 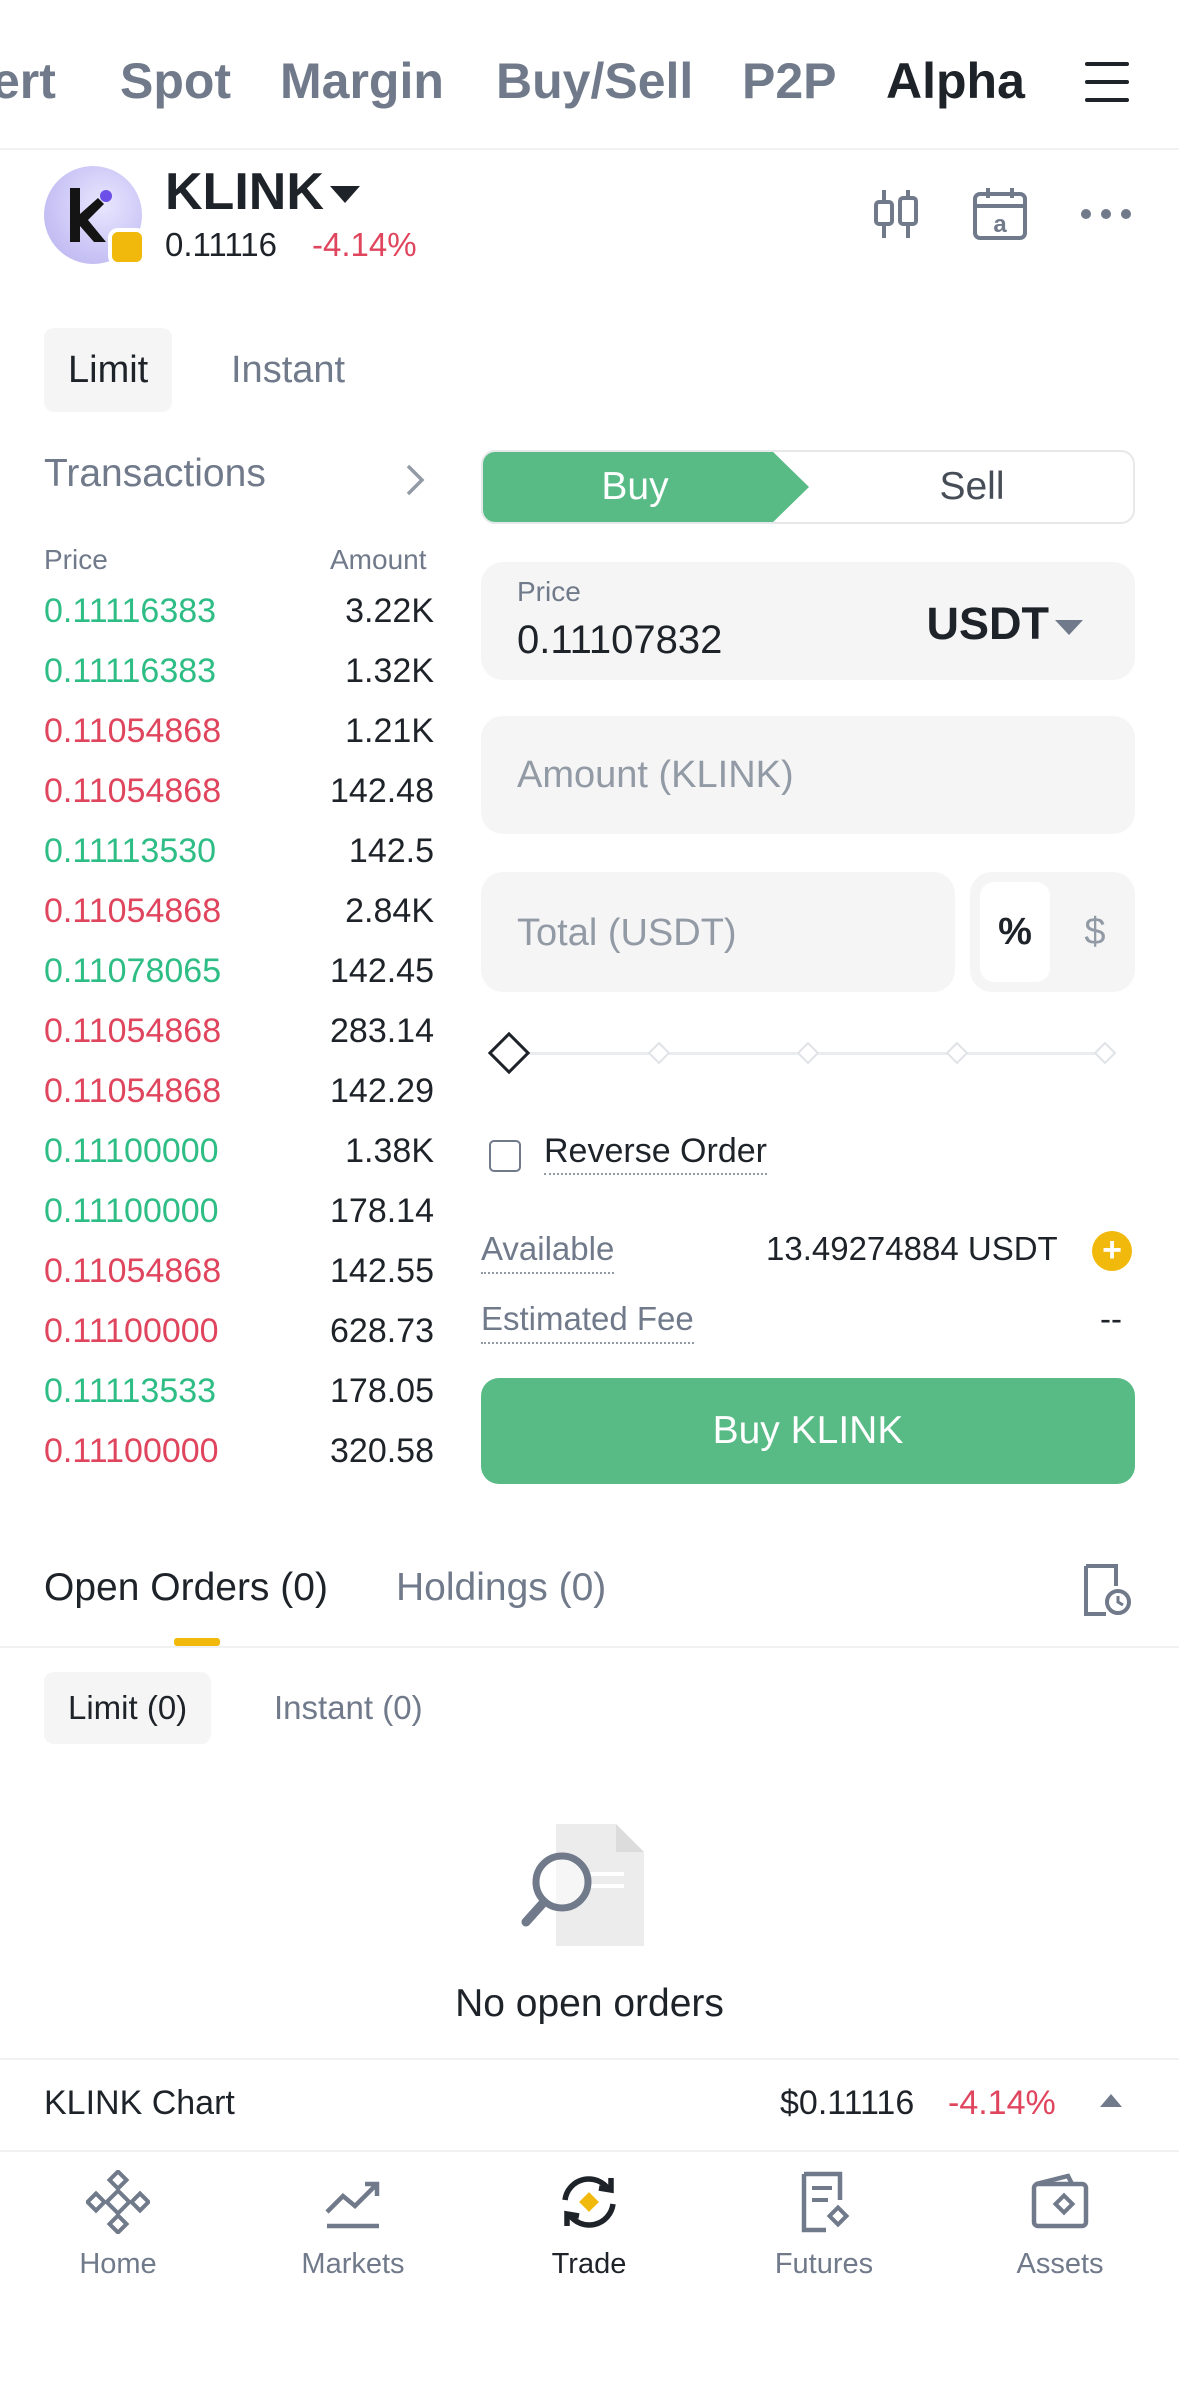 What do you see at coordinates (1106, 1590) in the screenshot?
I see `order-history-icon` at bounding box center [1106, 1590].